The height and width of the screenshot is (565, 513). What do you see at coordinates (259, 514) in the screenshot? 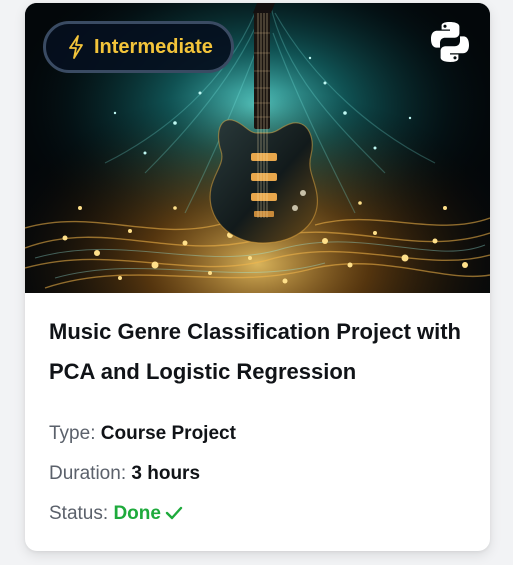
I see `status-row: Status: Done` at bounding box center [259, 514].